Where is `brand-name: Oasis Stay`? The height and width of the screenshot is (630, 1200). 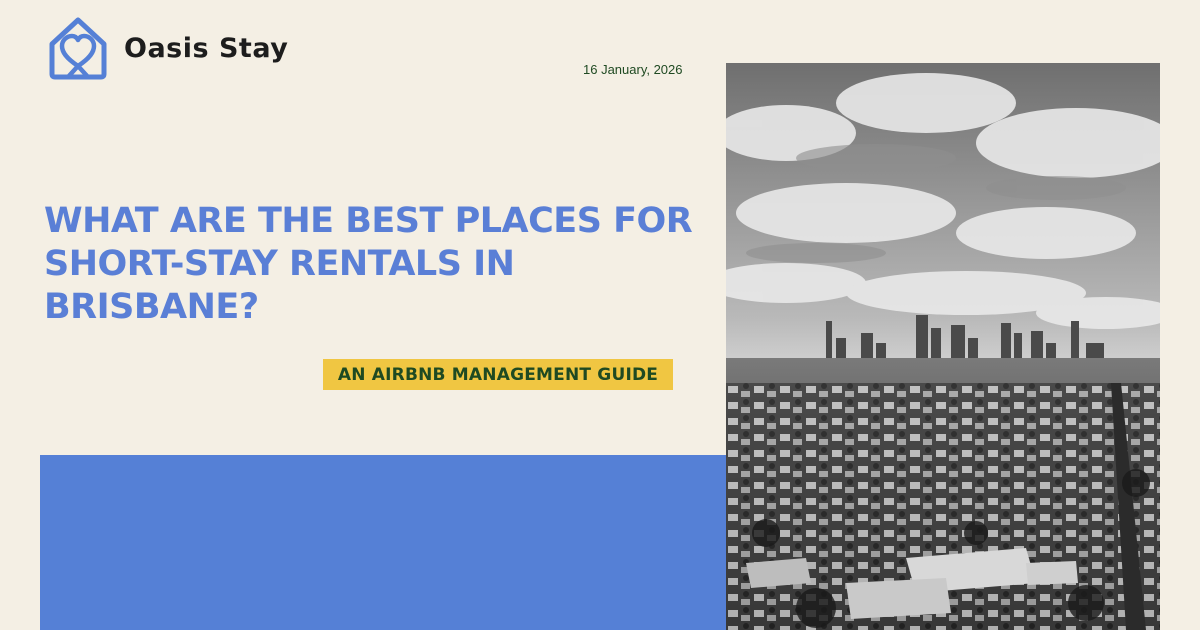
brand-name: Oasis Stay is located at coordinates (206, 48).